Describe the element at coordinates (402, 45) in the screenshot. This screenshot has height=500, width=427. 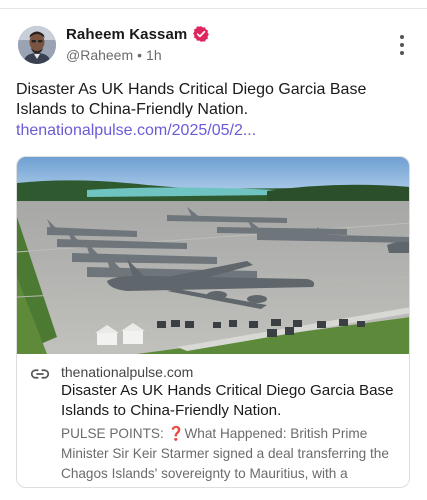
I see `more-vertical-icon` at that location.